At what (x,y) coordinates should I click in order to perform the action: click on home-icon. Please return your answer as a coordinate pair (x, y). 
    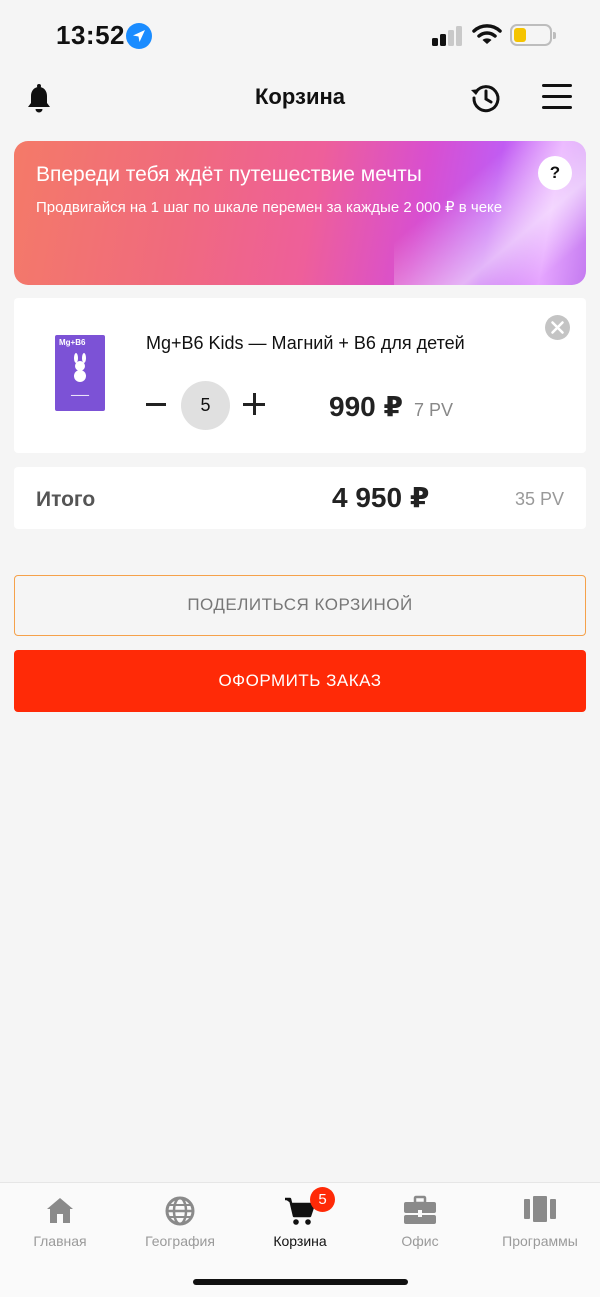
    Looking at the image, I should click on (60, 1211).